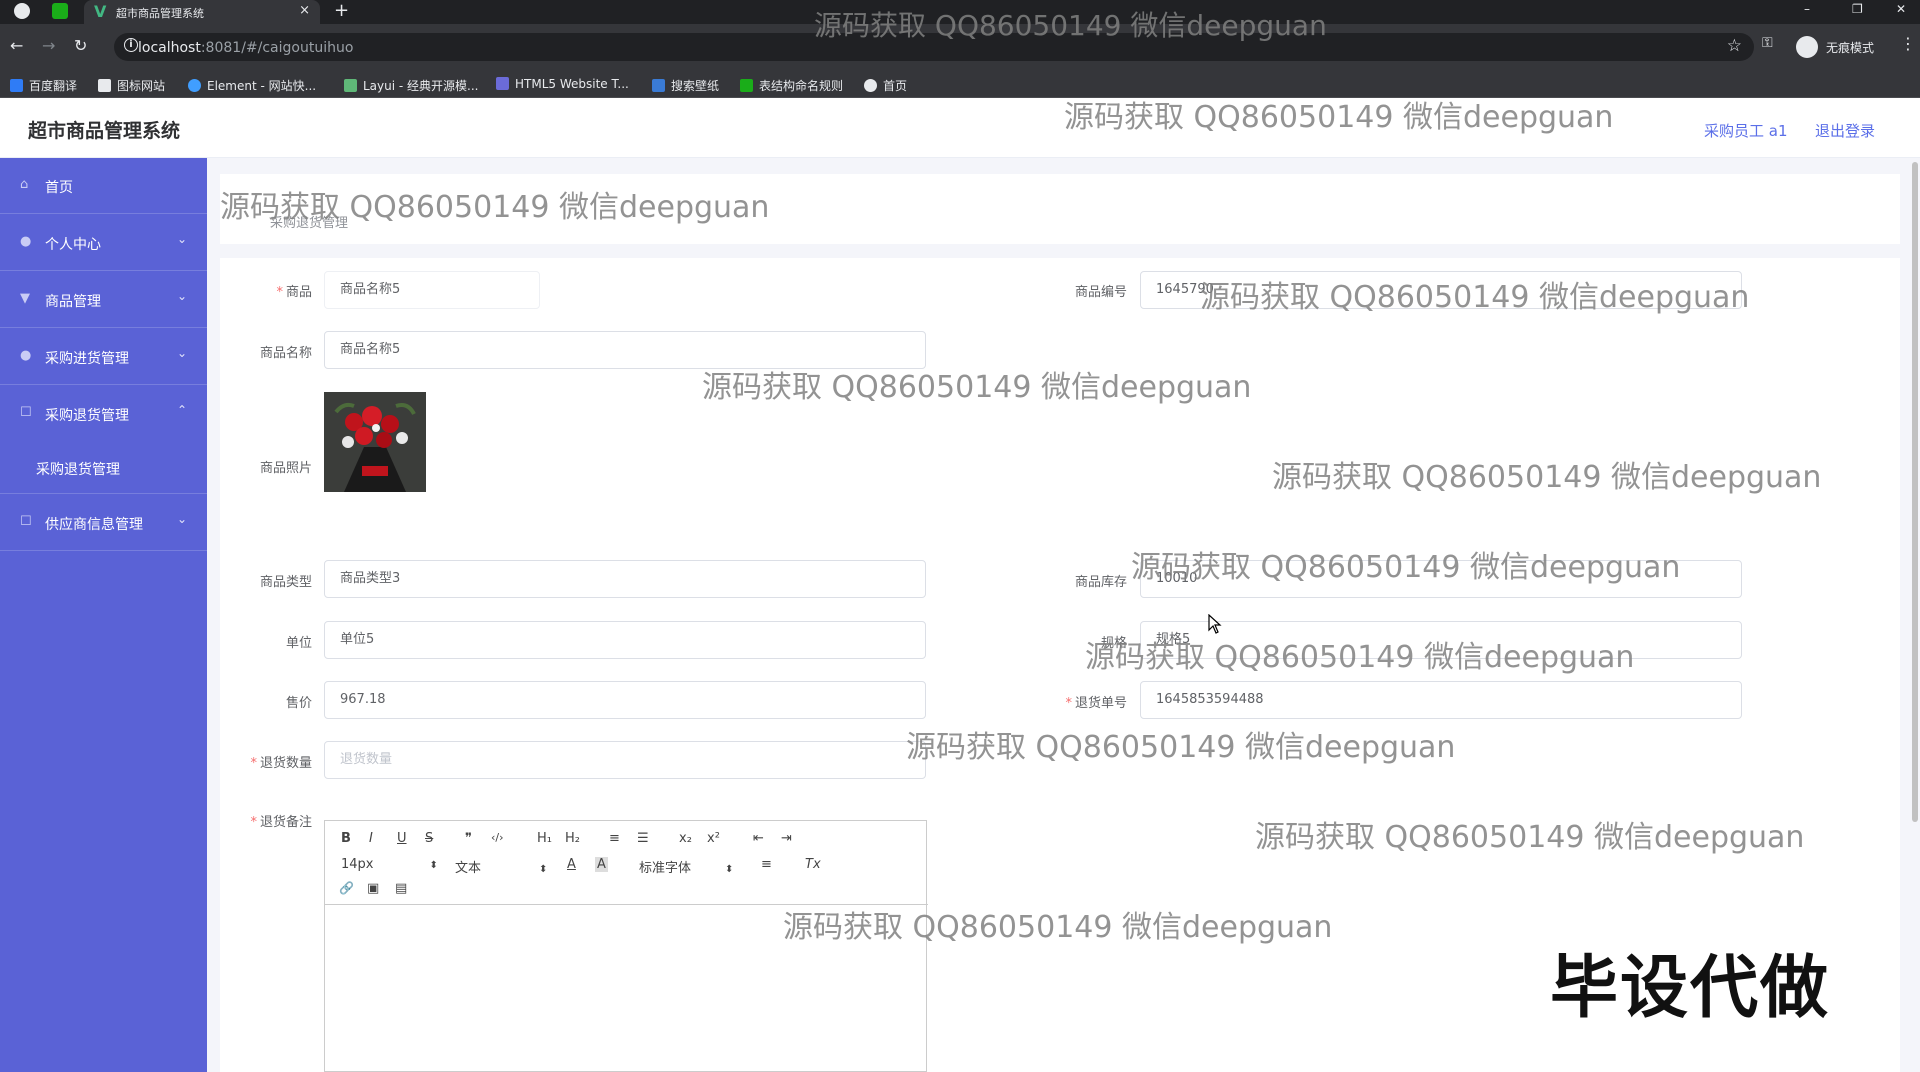 The width and height of the screenshot is (1920, 1072). I want to click on superscript-button: x², so click(713, 838).